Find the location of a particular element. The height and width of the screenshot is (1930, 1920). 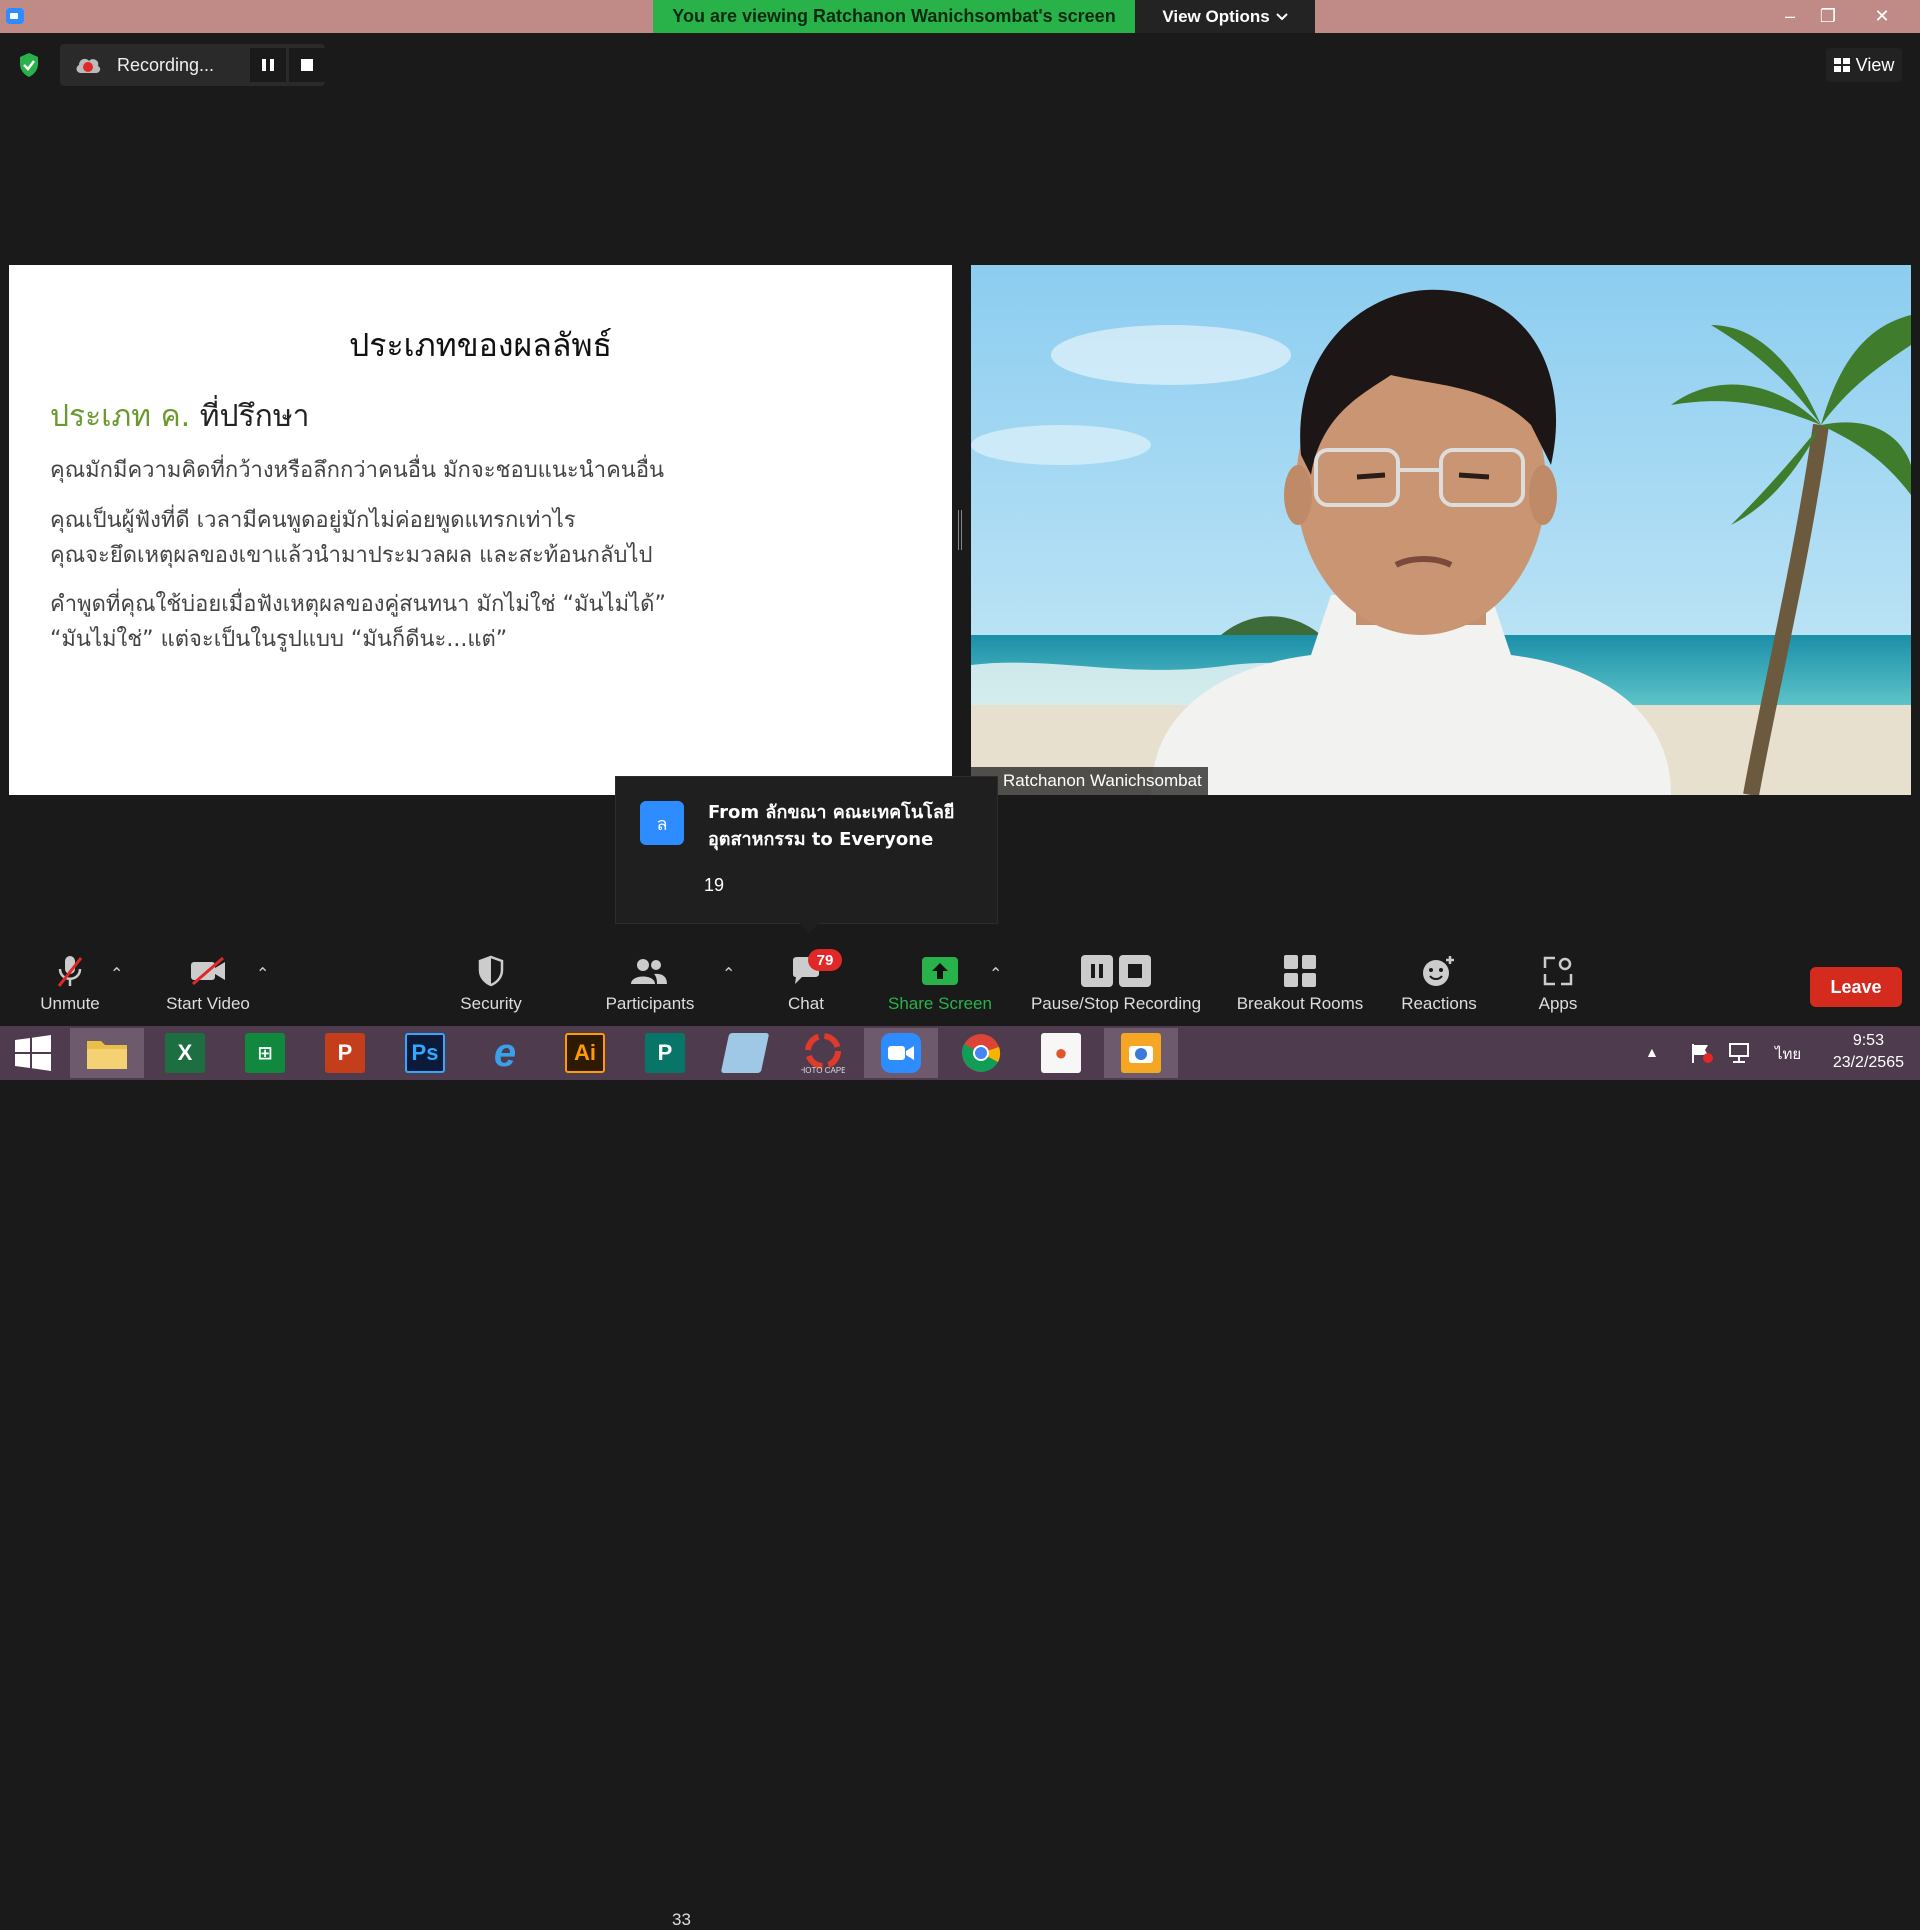

breakout-rooms-button: Breakout Rooms is located at coordinates (1300, 987).